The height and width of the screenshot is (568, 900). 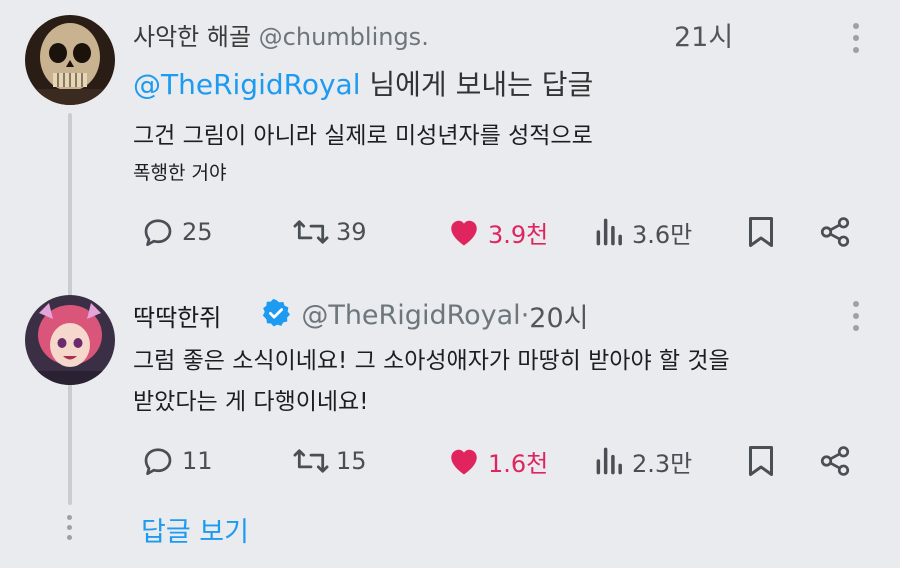 I want to click on reply-count: 11, so click(x=197, y=461).